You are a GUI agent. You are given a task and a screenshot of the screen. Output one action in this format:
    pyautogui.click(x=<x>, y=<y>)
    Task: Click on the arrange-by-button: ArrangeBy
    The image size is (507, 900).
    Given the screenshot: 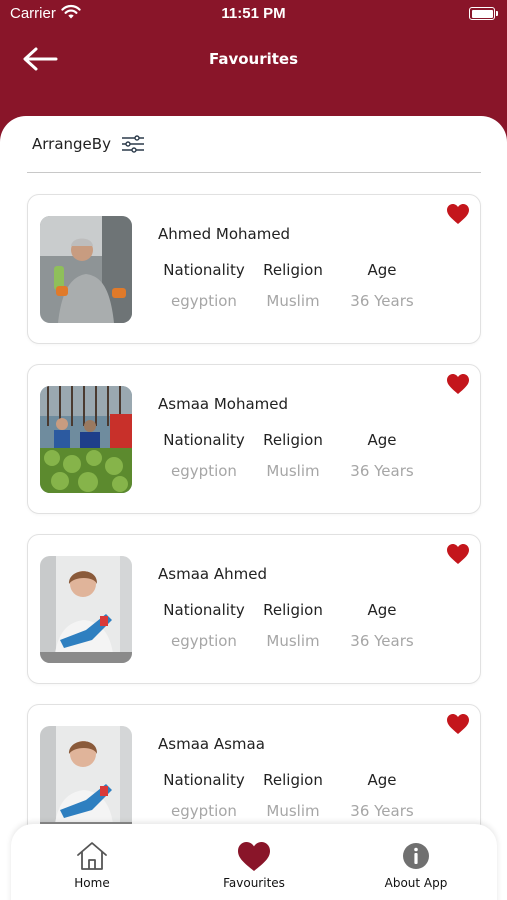 What is the action you would take?
    pyautogui.click(x=88, y=144)
    